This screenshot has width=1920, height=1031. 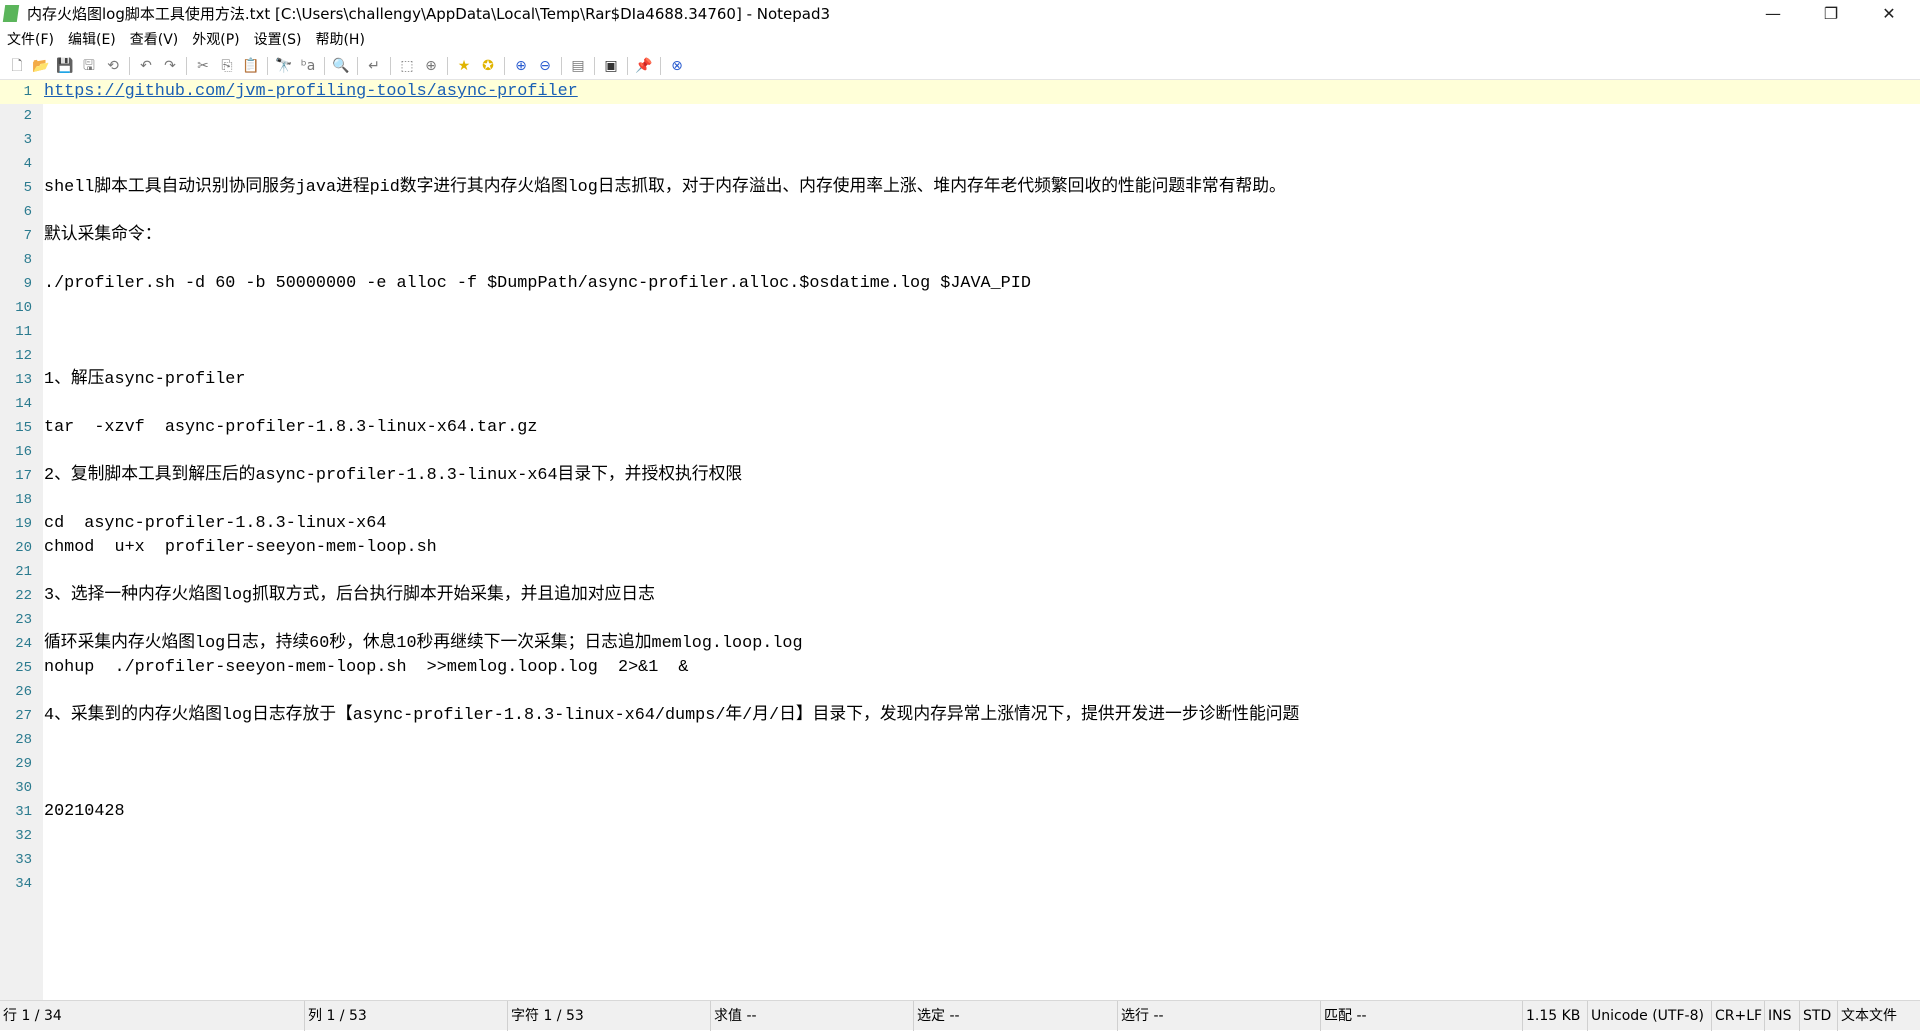 I want to click on line-number: 31, so click(x=23, y=812).